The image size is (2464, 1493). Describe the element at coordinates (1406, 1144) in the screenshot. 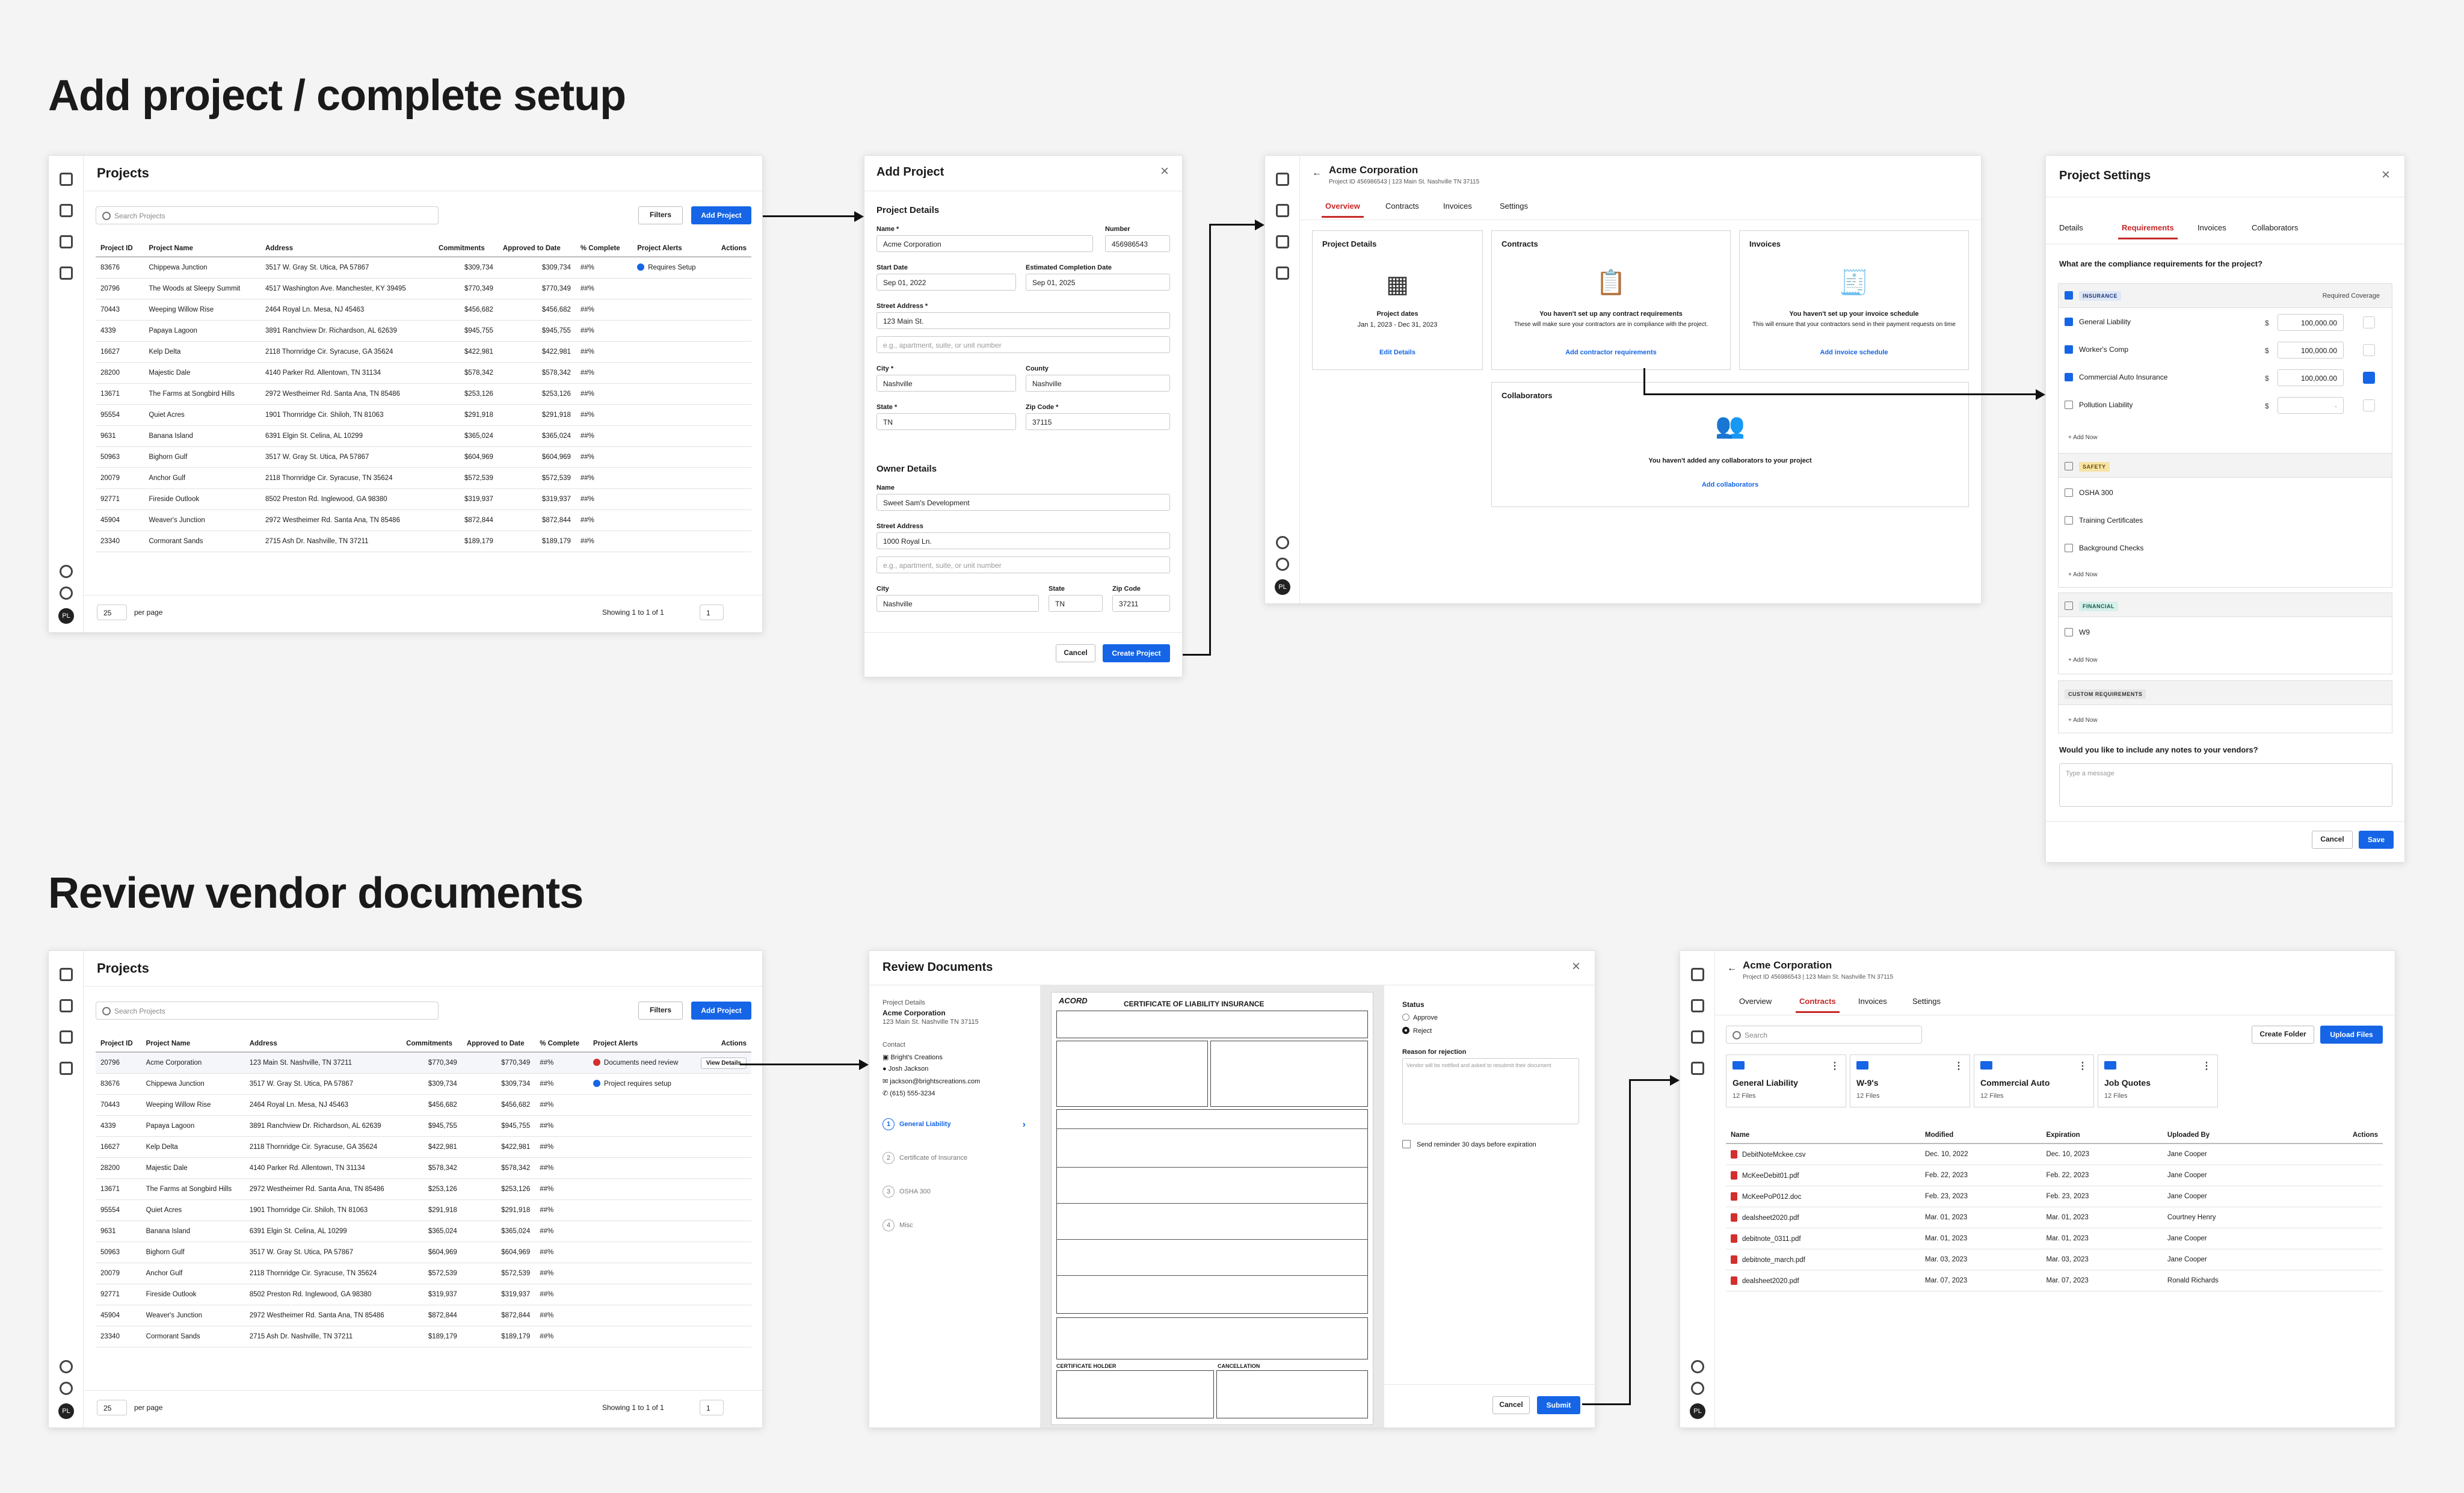

I see `reminder-checkbox` at that location.